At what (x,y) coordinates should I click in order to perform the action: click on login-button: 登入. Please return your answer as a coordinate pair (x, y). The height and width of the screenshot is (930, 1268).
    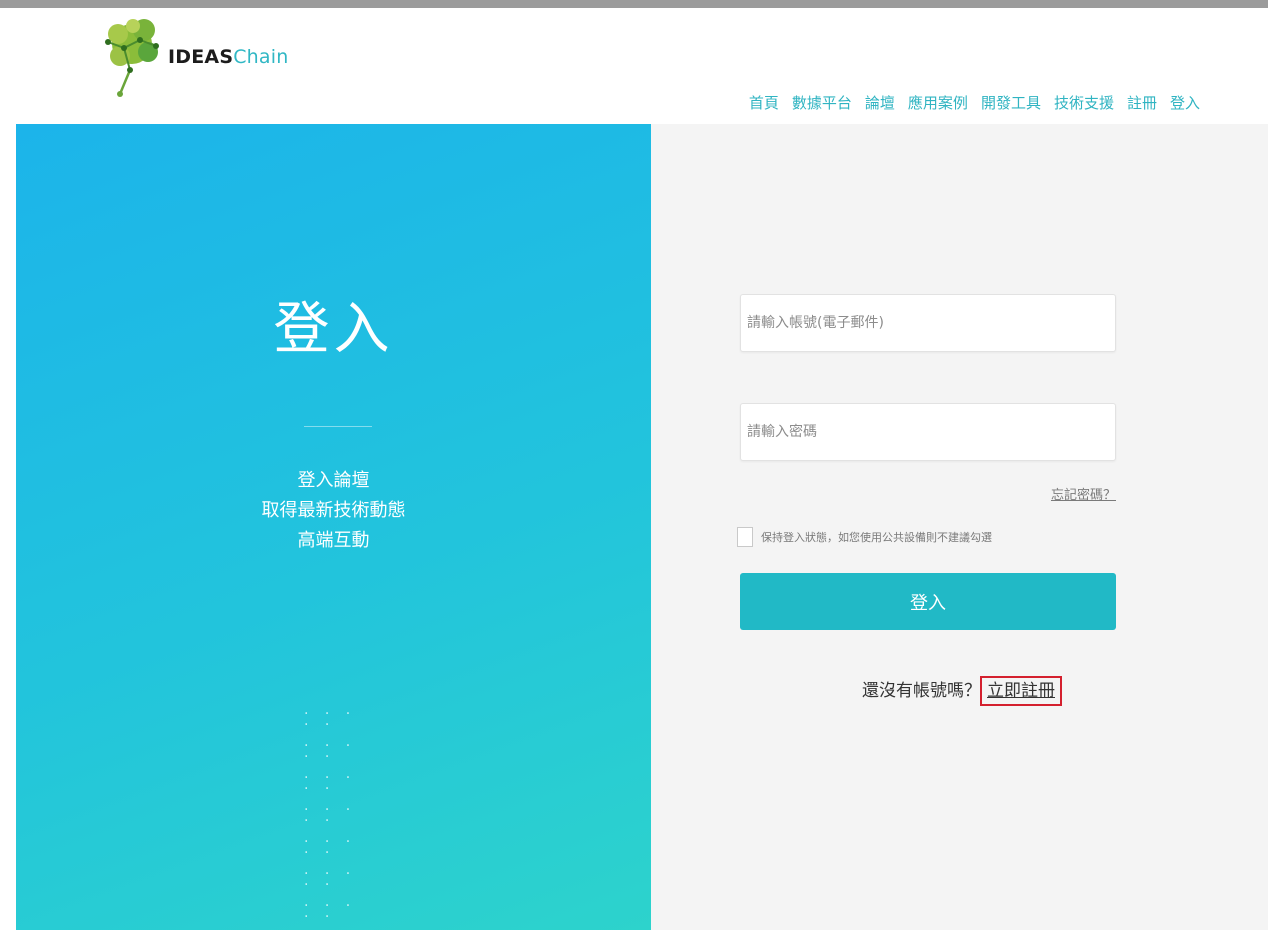
    Looking at the image, I should click on (928, 601).